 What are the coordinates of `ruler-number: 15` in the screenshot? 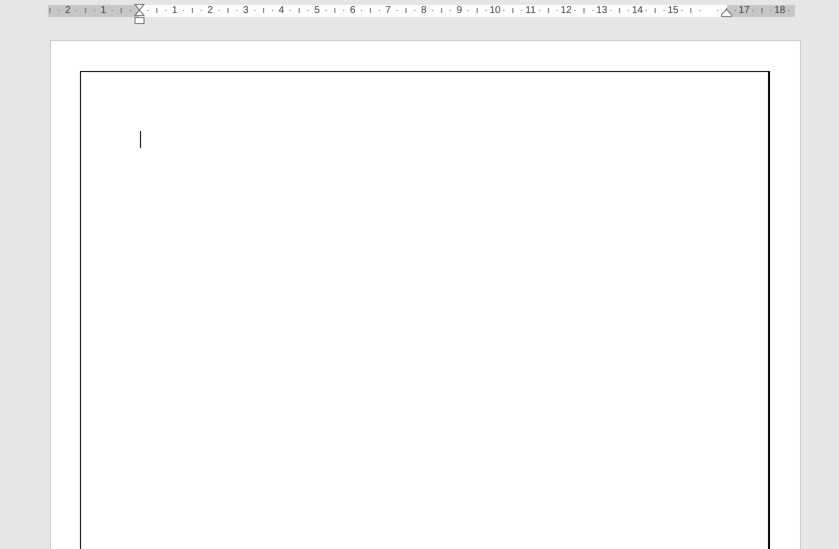 It's located at (673, 10).